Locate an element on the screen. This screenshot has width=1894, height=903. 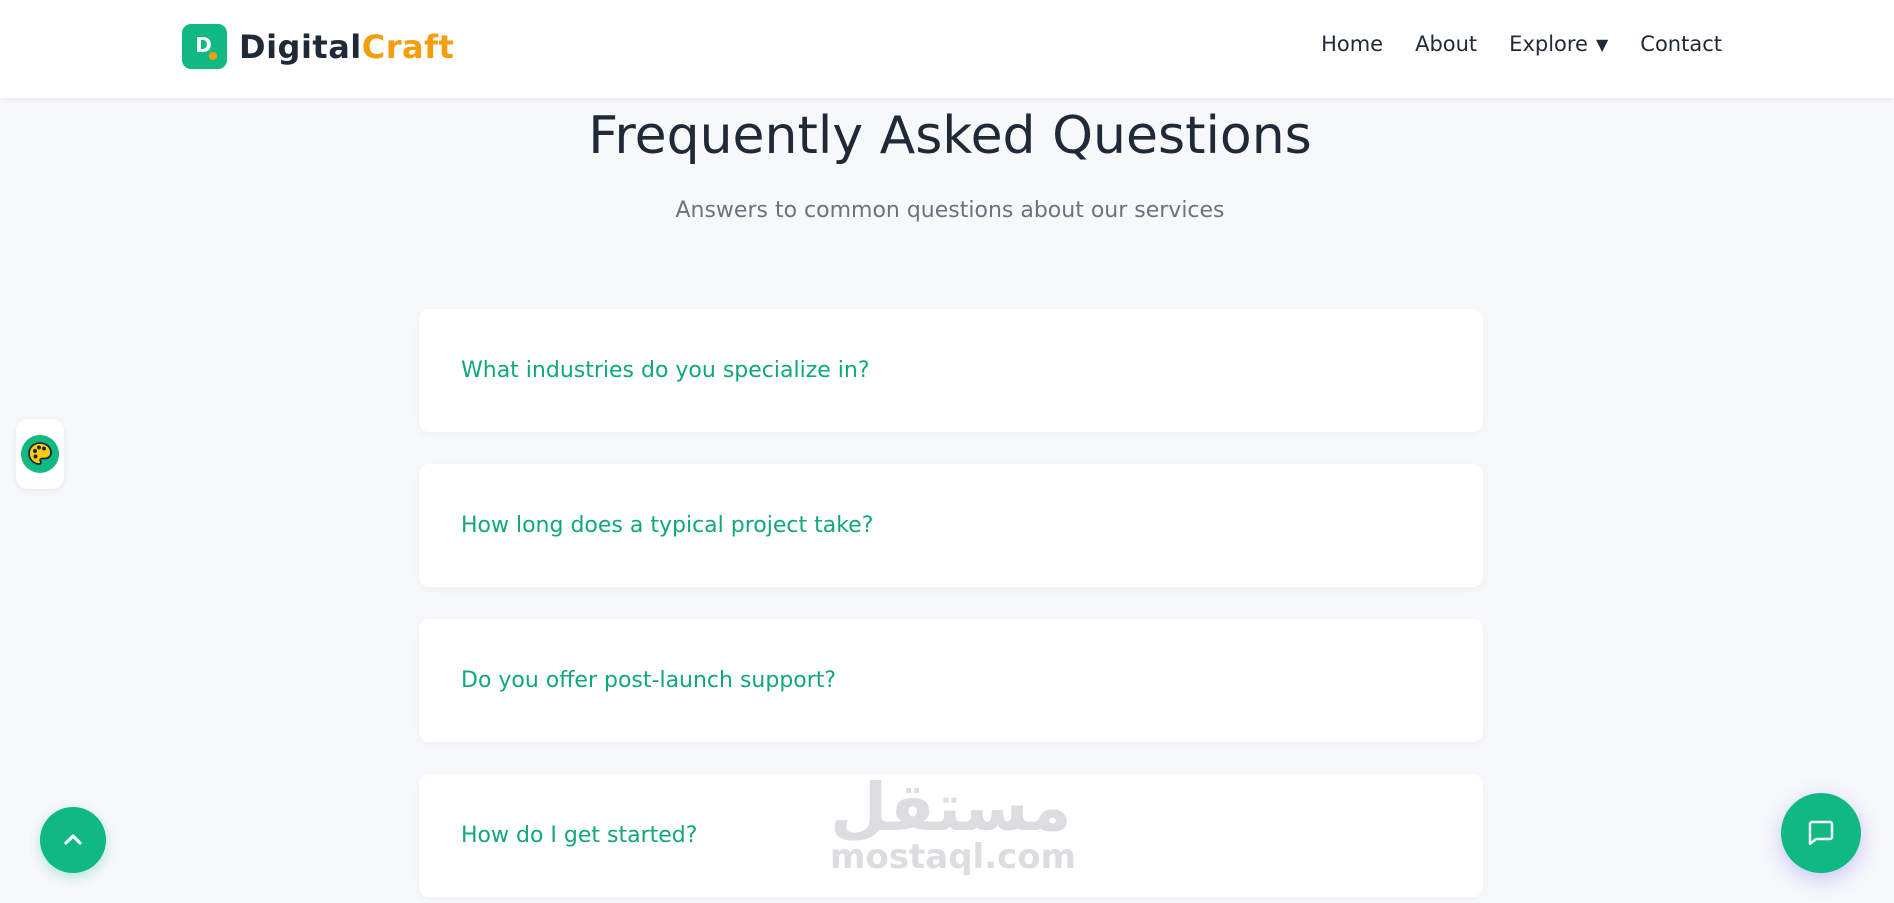
brand-logo: D DigitalCraft is located at coordinates (318, 46).